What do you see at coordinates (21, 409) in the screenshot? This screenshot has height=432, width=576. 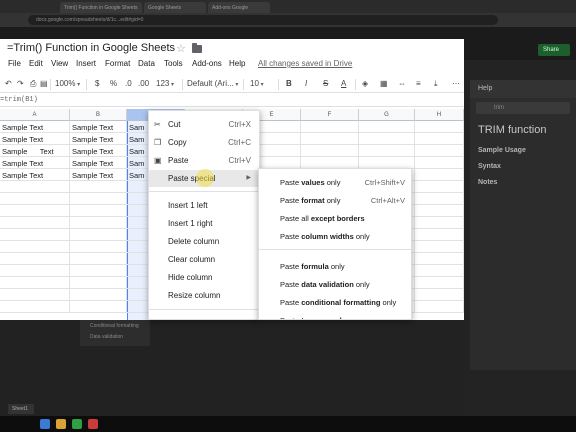 I see `sheet-tab: Sheet1` at bounding box center [21, 409].